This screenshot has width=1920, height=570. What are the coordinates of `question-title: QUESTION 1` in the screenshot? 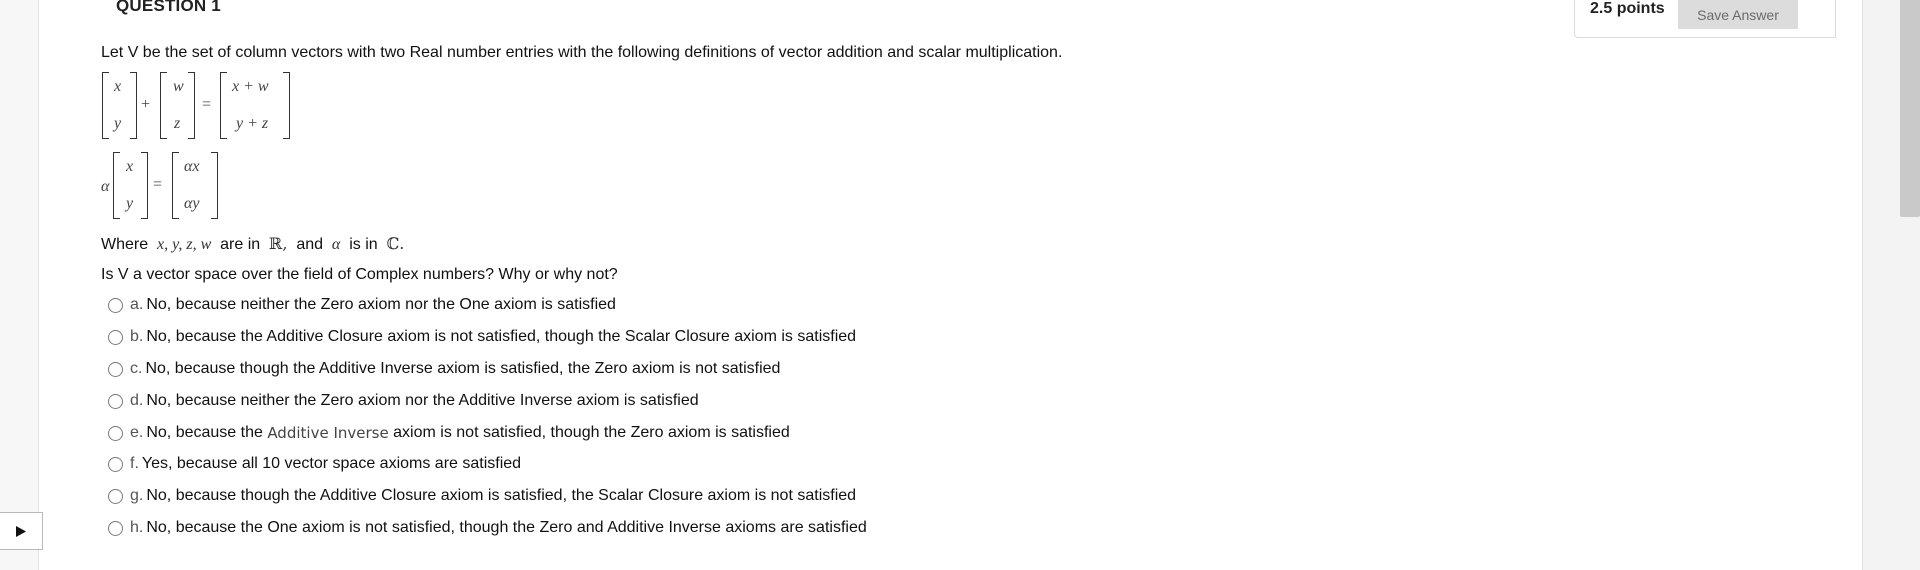 It's located at (168, 7).